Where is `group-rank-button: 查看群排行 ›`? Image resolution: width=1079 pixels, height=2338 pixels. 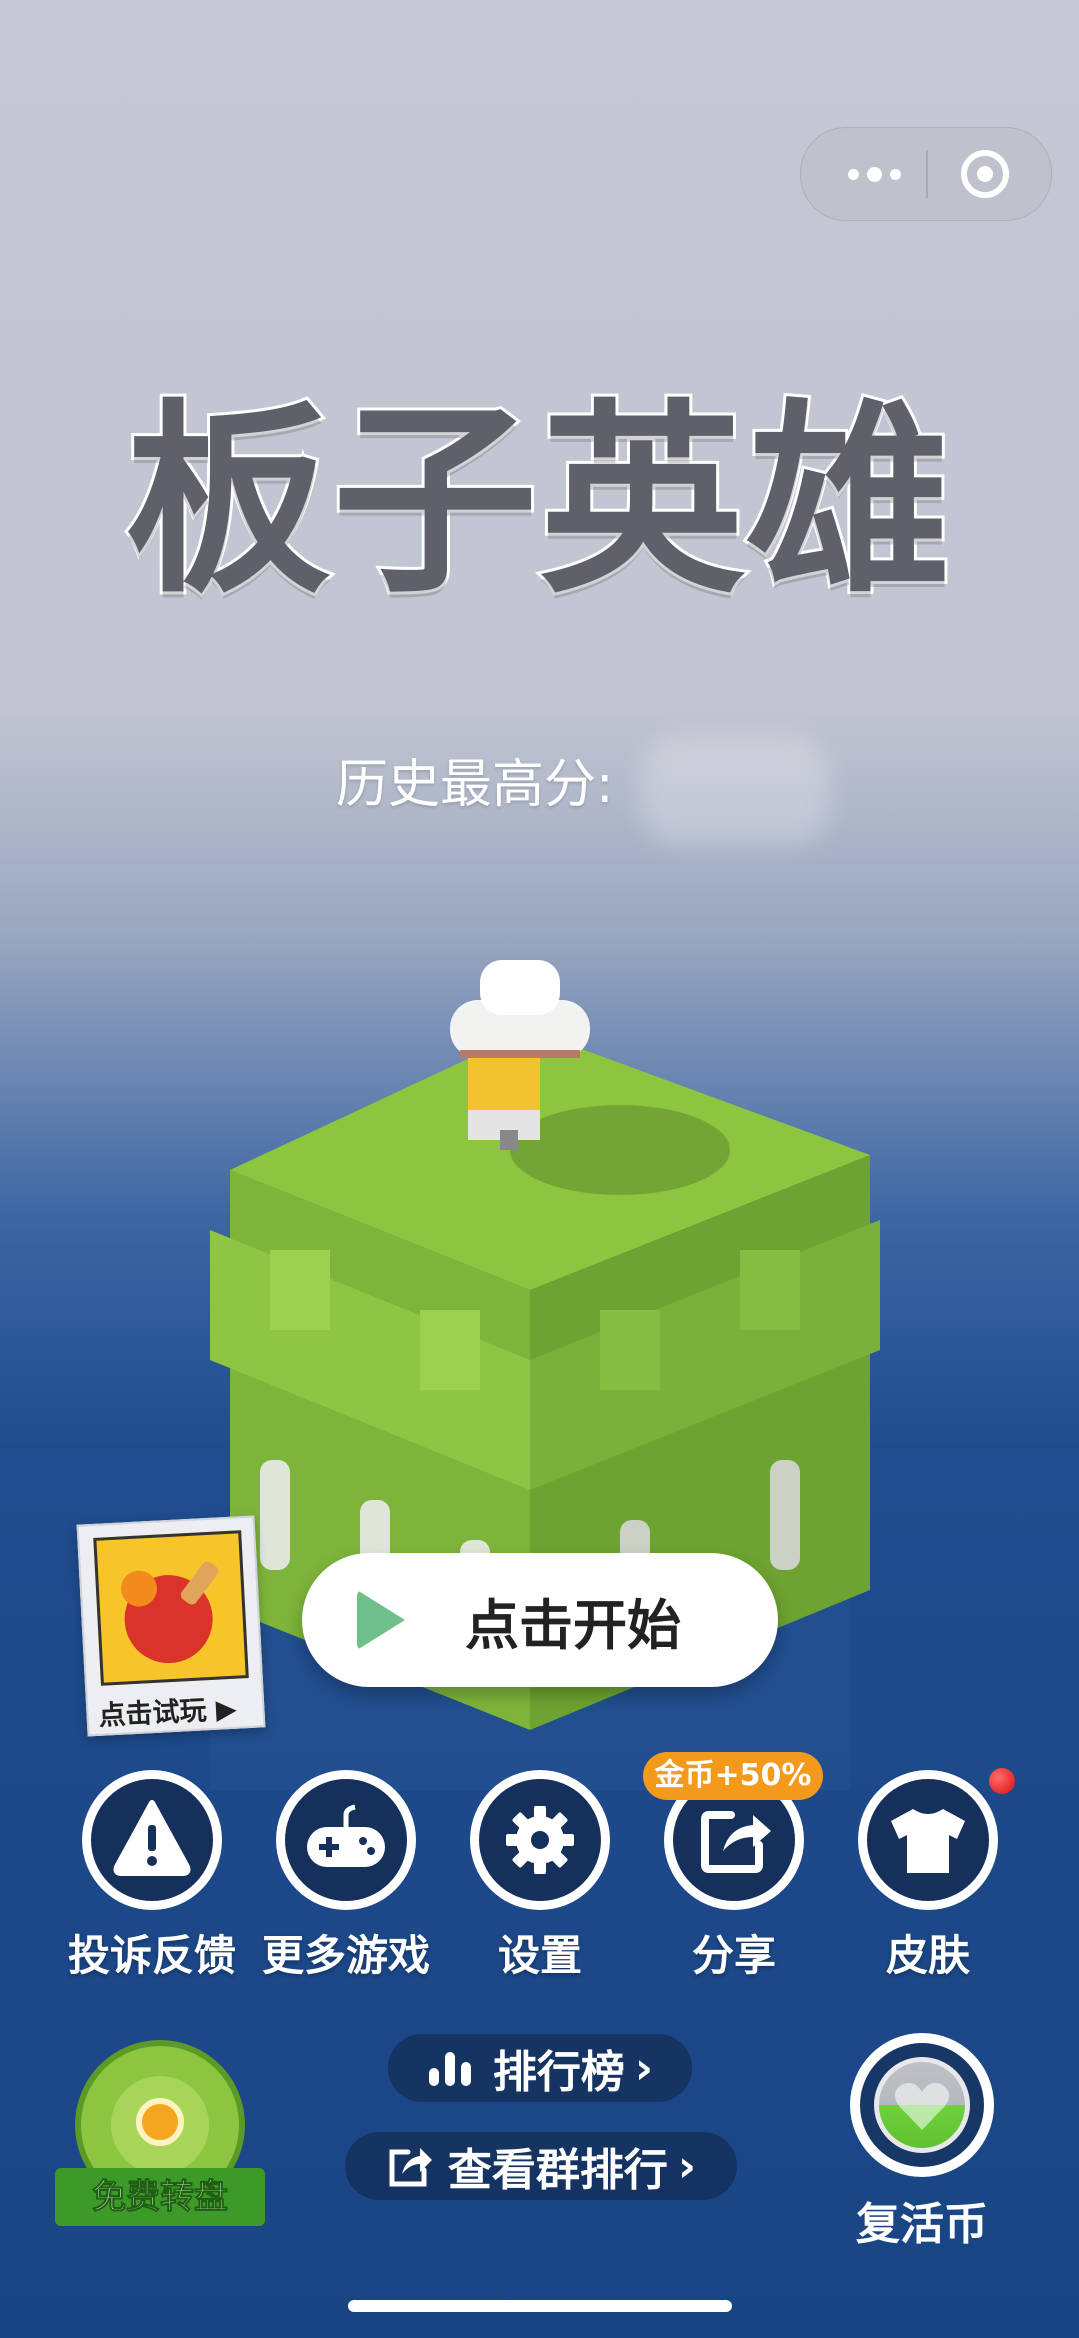 group-rank-button: 查看群排行 › is located at coordinates (541, 2166).